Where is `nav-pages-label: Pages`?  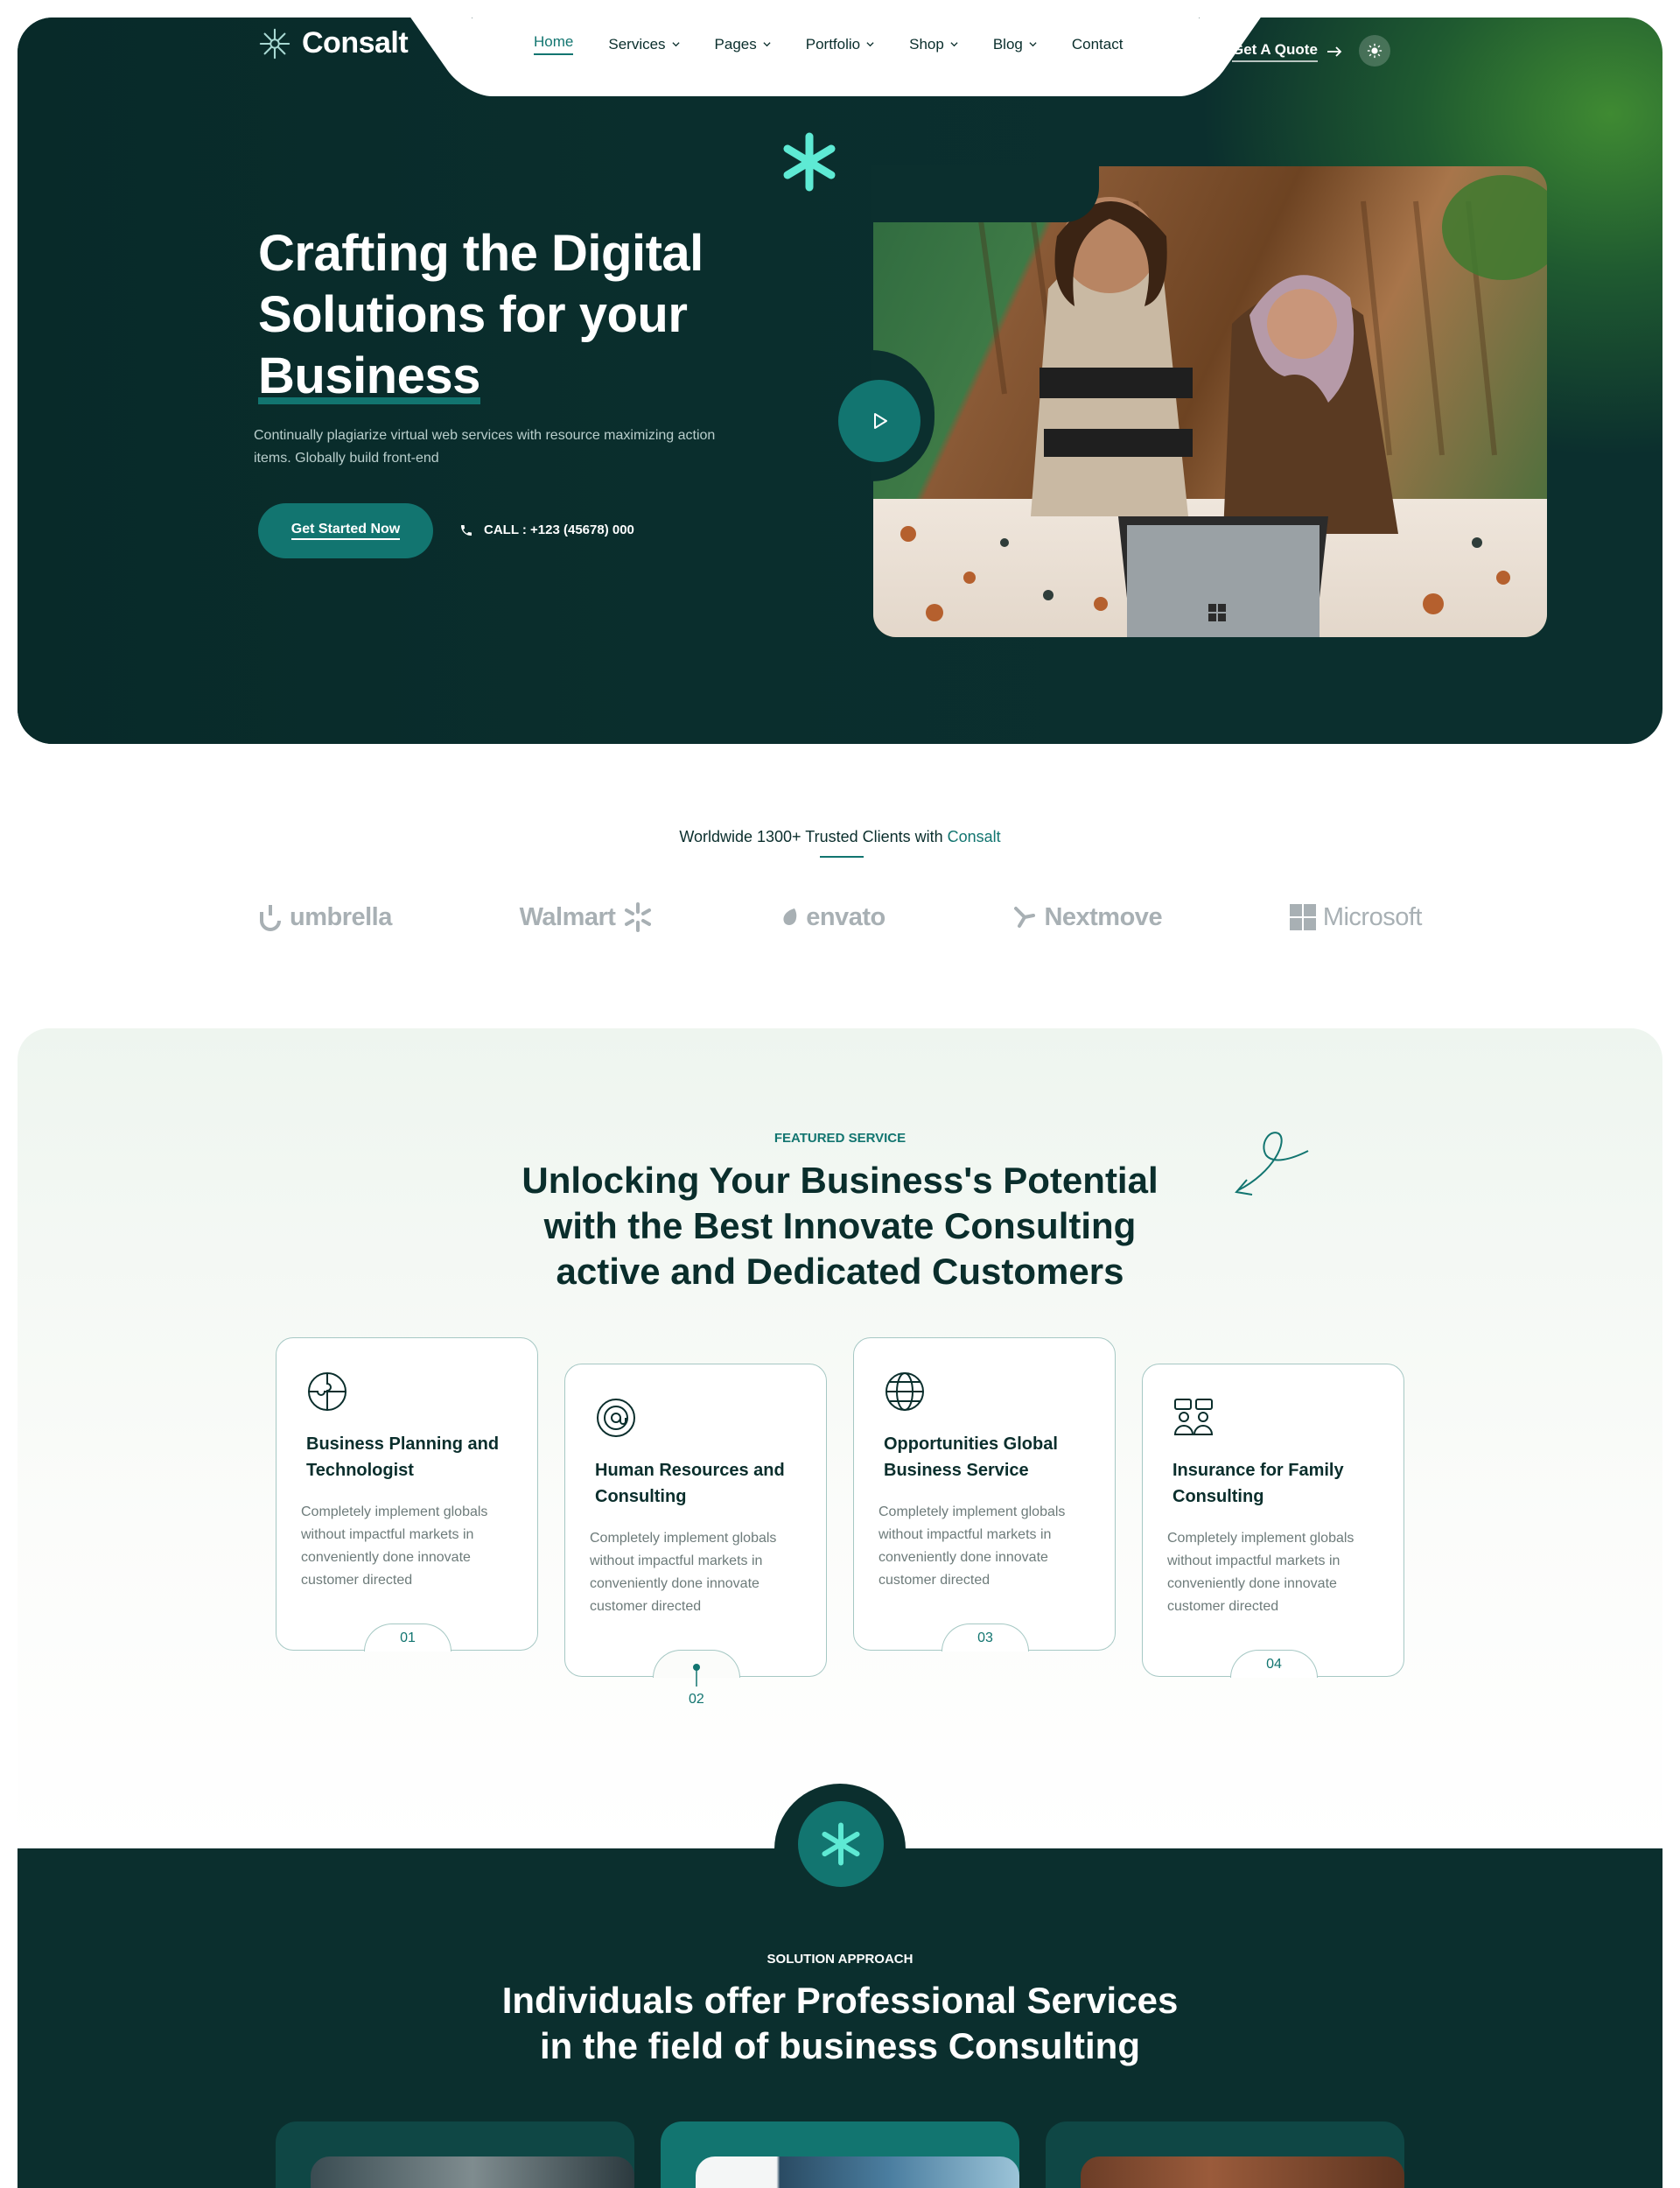
nav-pages-label: Pages is located at coordinates (735, 44).